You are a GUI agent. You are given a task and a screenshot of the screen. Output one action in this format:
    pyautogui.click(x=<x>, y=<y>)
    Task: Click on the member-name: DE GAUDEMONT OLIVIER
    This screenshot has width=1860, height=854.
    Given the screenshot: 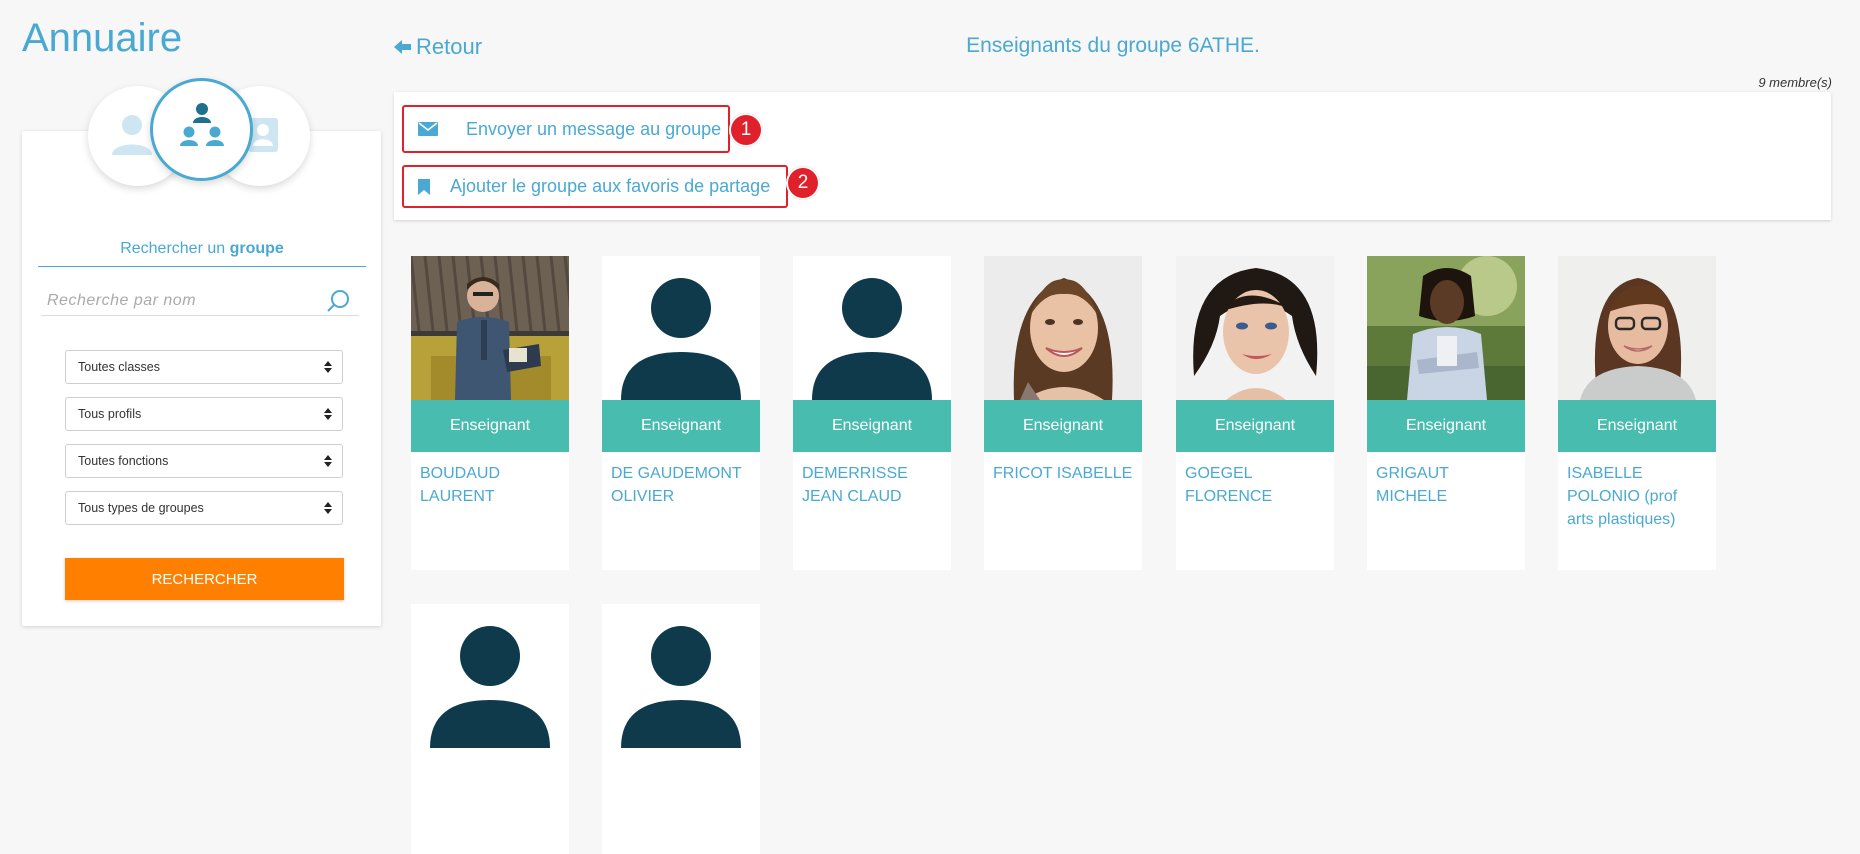 What is the action you would take?
    pyautogui.click(x=681, y=485)
    